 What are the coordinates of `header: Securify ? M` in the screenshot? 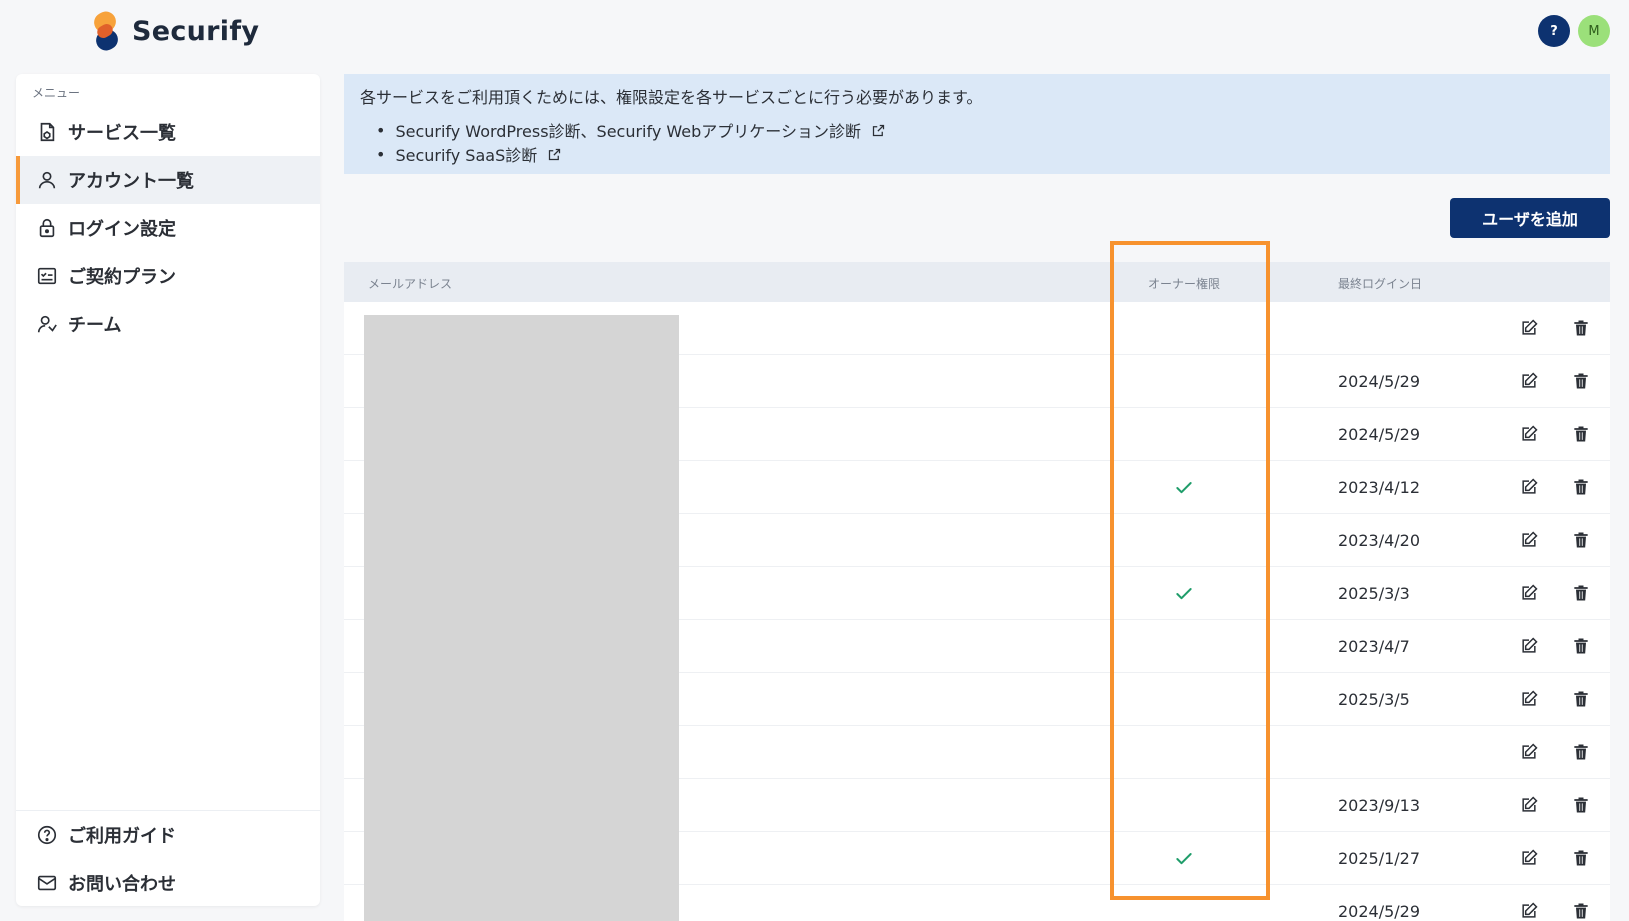 It's located at (814, 32).